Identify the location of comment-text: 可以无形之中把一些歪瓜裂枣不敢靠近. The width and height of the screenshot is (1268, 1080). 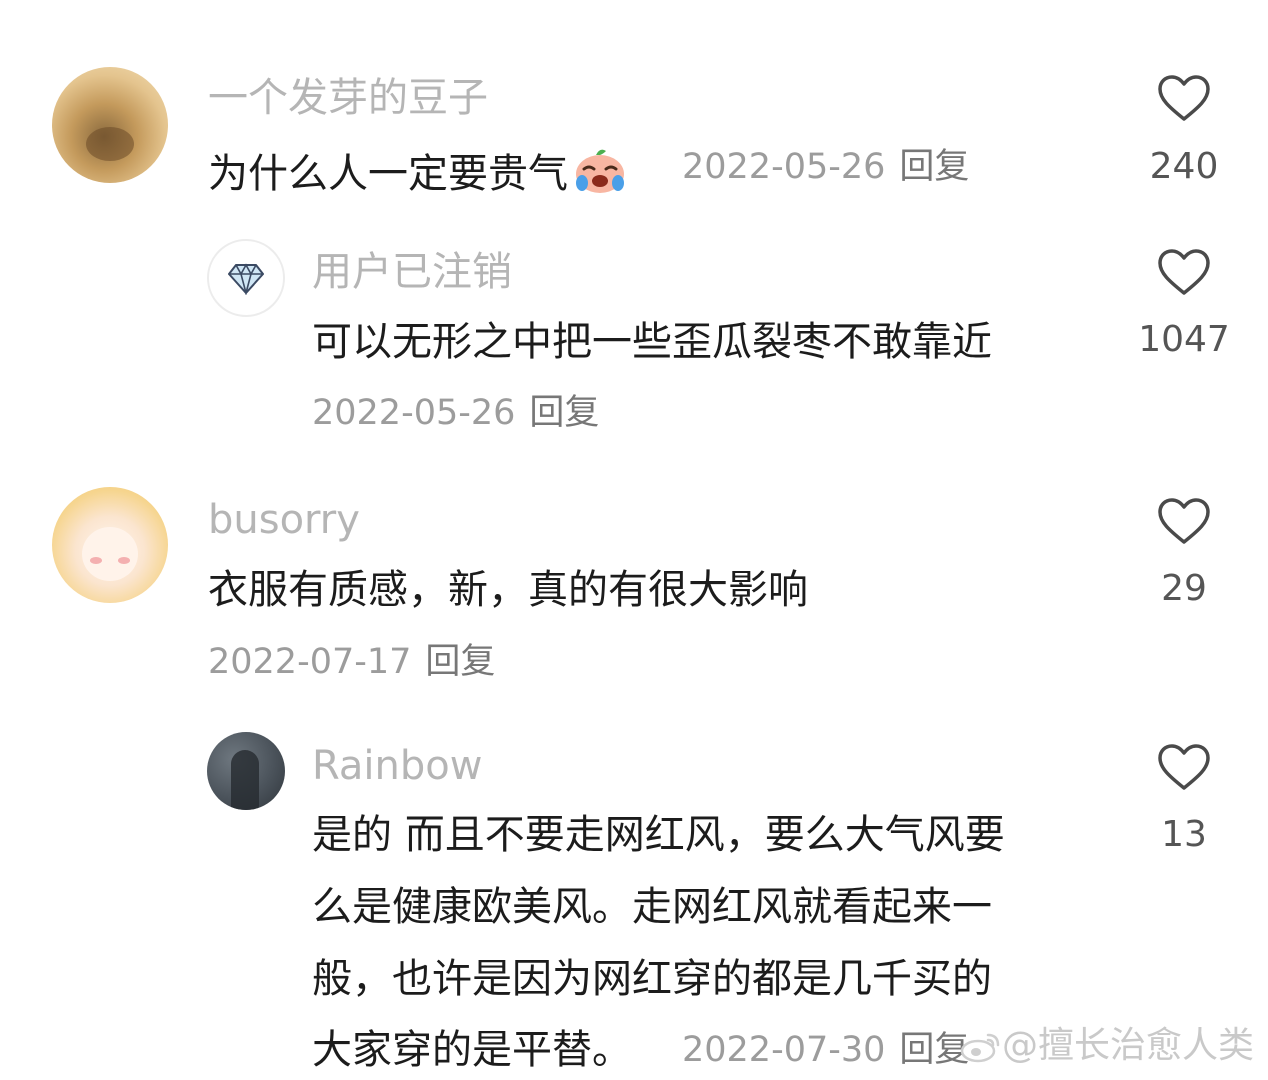
(652, 342).